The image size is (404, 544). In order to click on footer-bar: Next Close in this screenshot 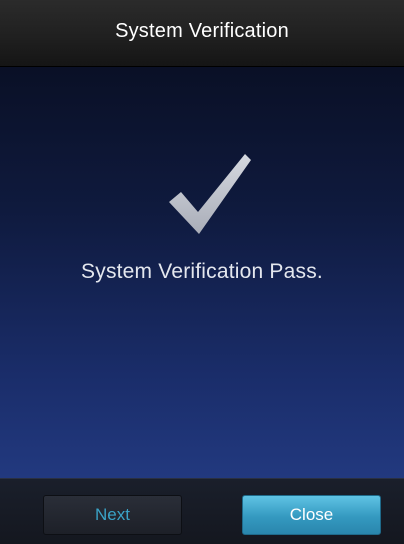, I will do `click(202, 511)`.